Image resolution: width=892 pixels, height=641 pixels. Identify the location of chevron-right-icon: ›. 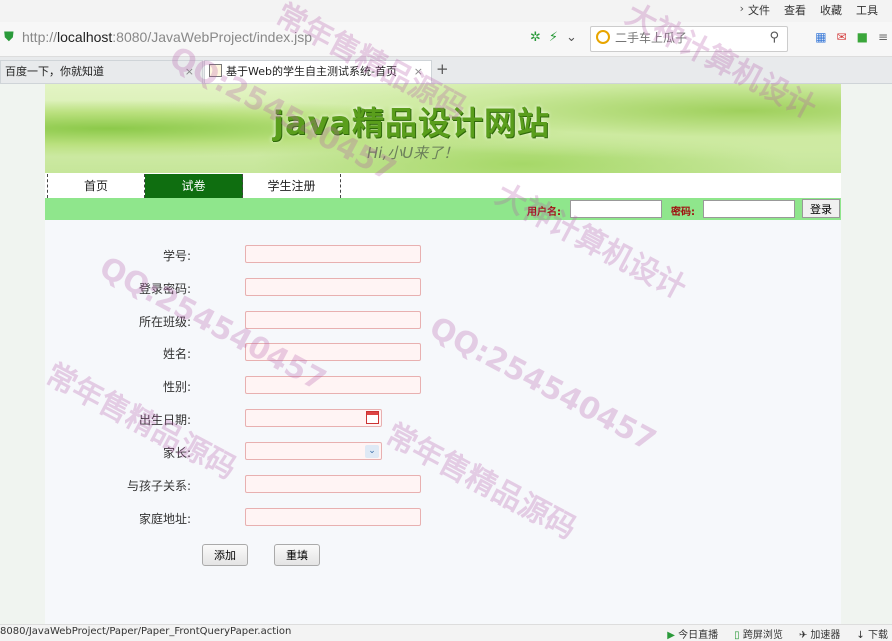
(742, 8).